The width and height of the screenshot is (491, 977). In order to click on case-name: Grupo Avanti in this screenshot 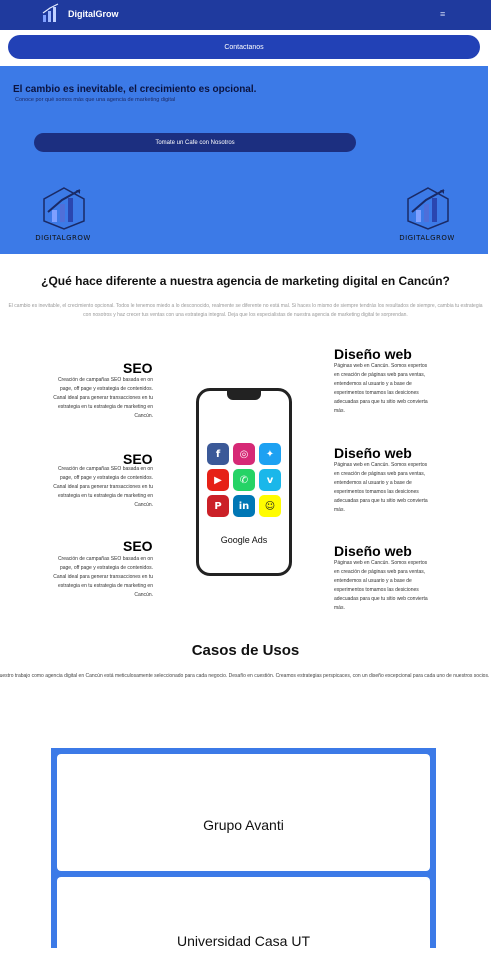, I will do `click(243, 825)`.